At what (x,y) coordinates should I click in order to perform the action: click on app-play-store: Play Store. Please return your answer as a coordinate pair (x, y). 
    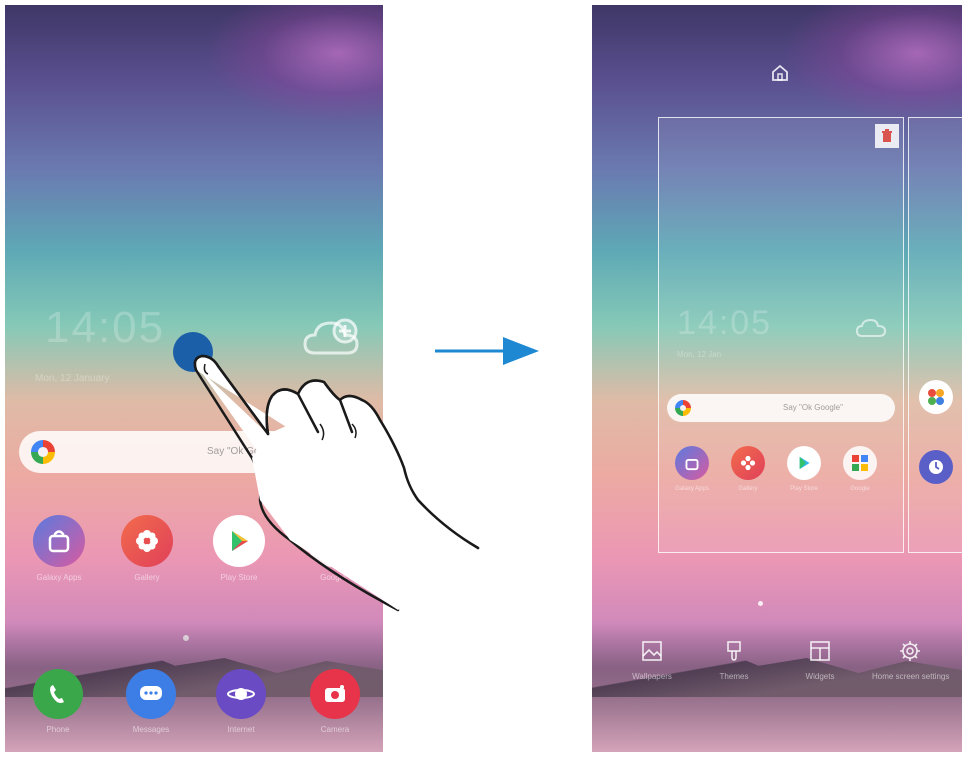
    Looking at the image, I should click on (804, 469).